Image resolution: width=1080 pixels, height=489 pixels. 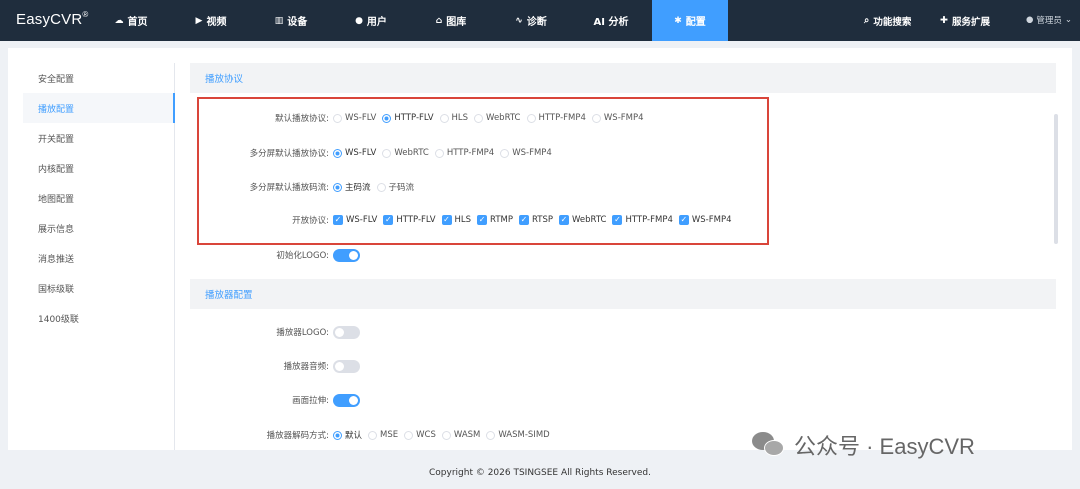 What do you see at coordinates (965, 20) in the screenshot?
I see `service-extension-button: ✚ 服务扩展` at bounding box center [965, 20].